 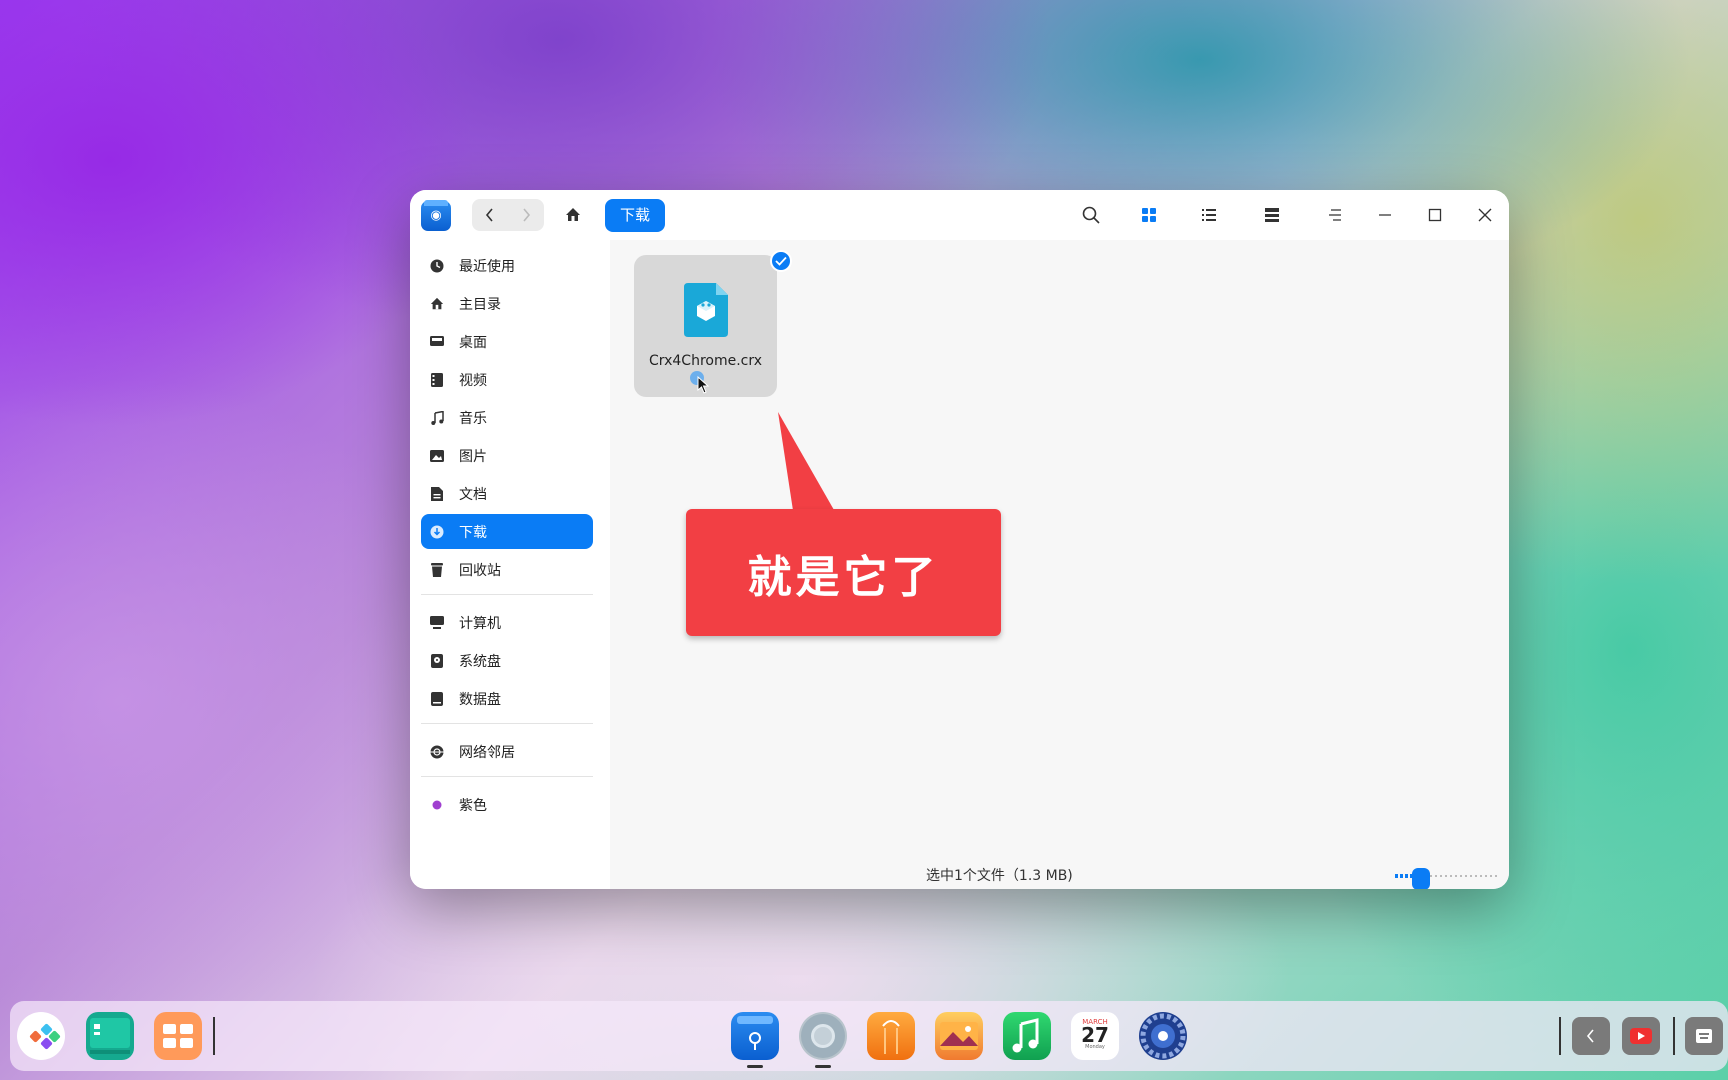 What do you see at coordinates (1163, 1036) in the screenshot?
I see `settings-icon` at bounding box center [1163, 1036].